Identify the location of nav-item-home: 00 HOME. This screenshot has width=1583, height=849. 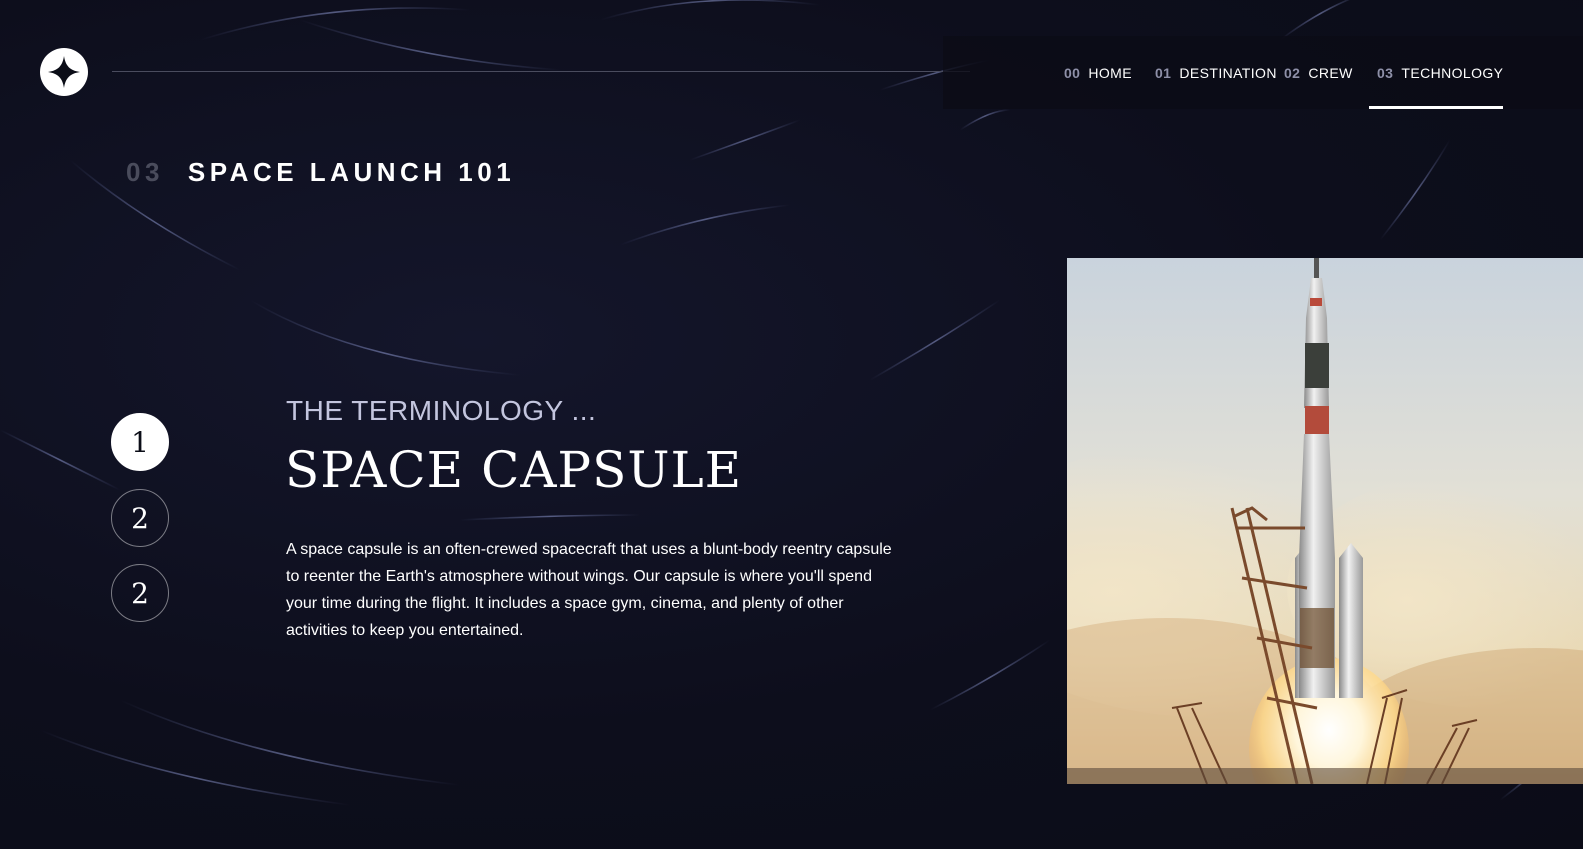
(1098, 72).